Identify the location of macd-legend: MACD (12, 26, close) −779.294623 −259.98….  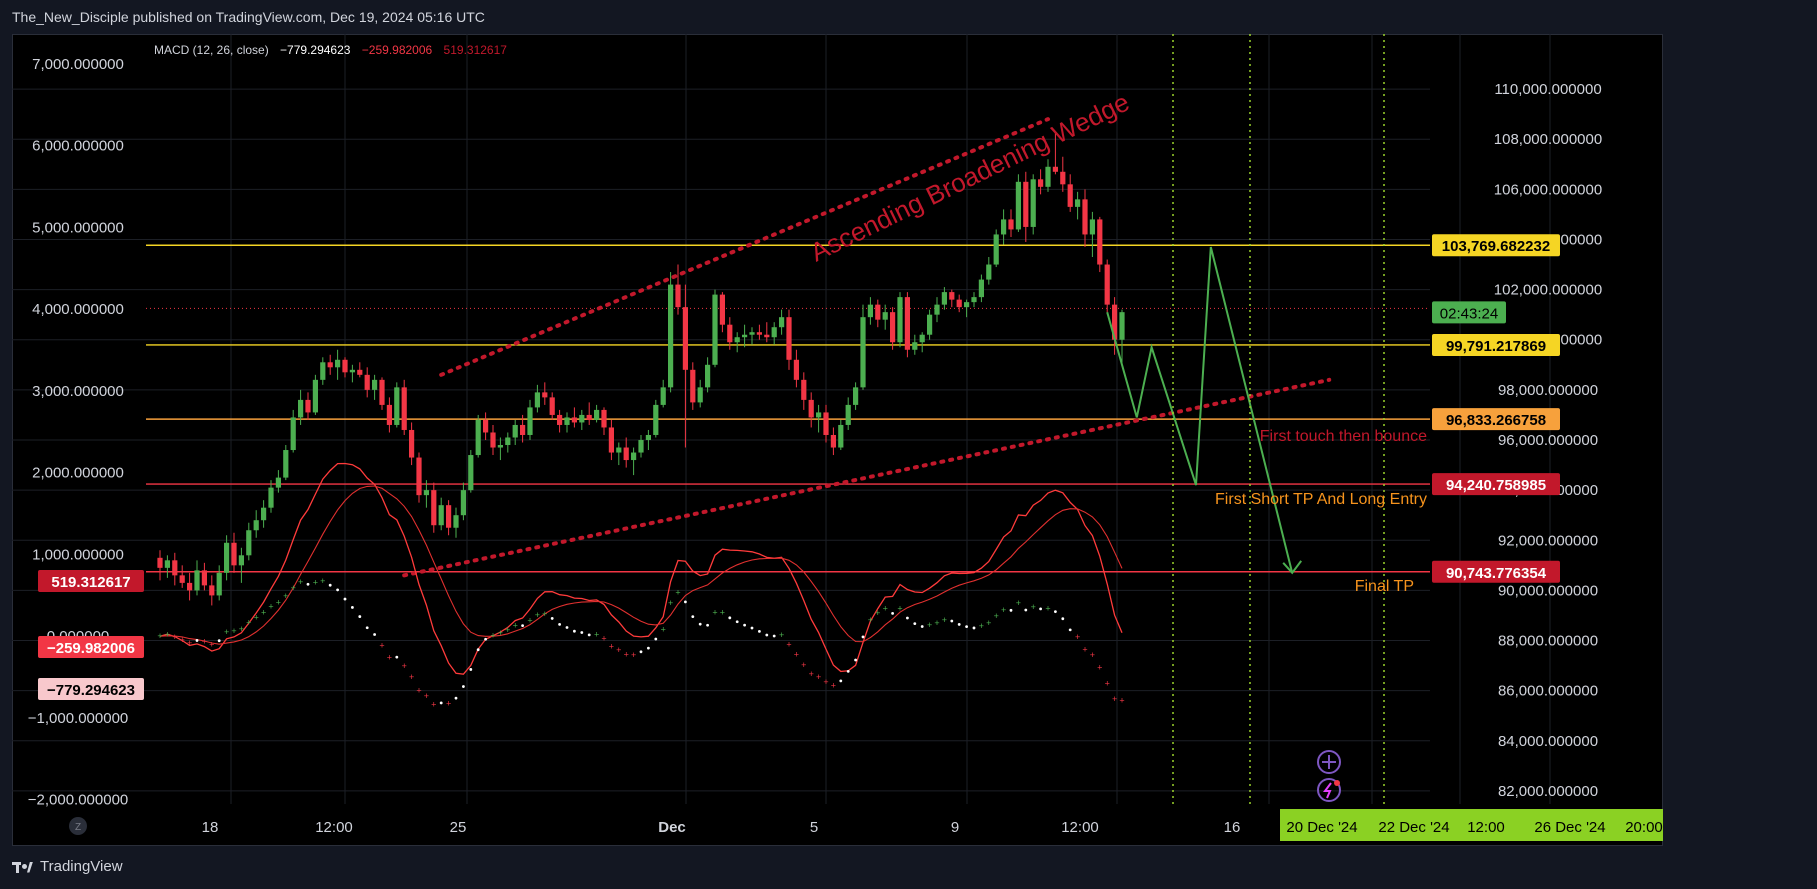
(330, 50).